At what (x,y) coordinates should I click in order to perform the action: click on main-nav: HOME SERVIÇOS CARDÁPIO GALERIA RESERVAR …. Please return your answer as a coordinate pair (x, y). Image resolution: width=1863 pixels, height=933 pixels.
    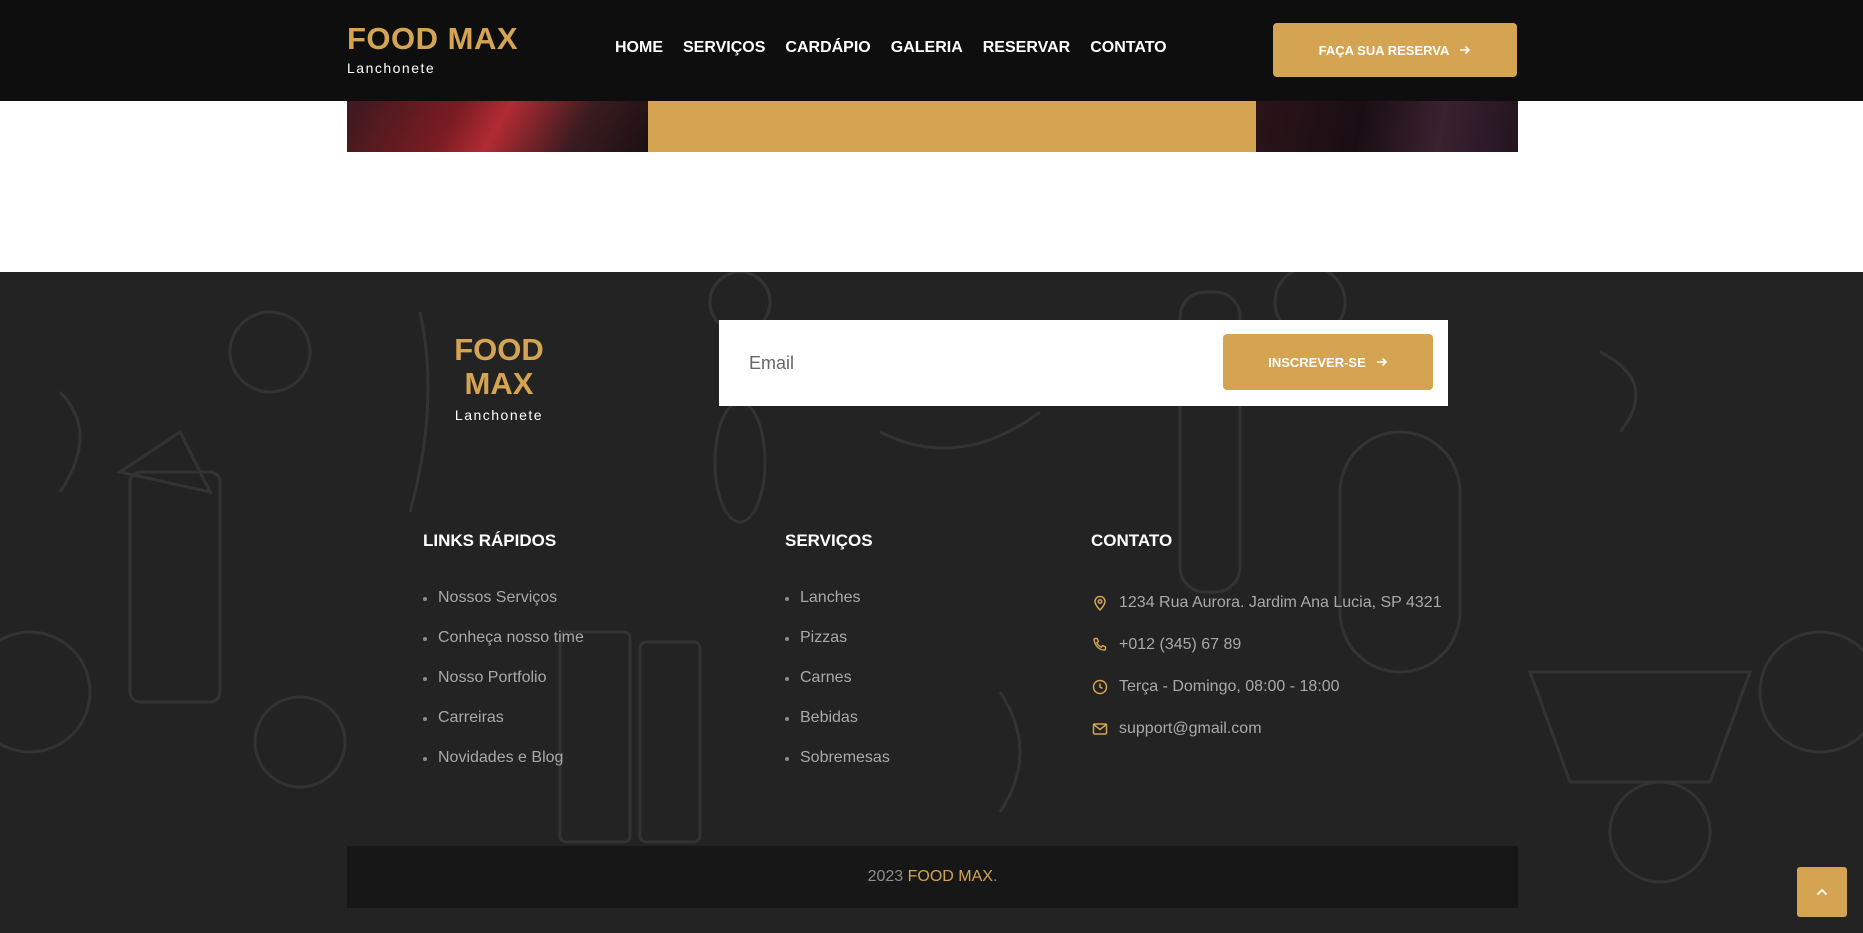
    Looking at the image, I should click on (901, 48).